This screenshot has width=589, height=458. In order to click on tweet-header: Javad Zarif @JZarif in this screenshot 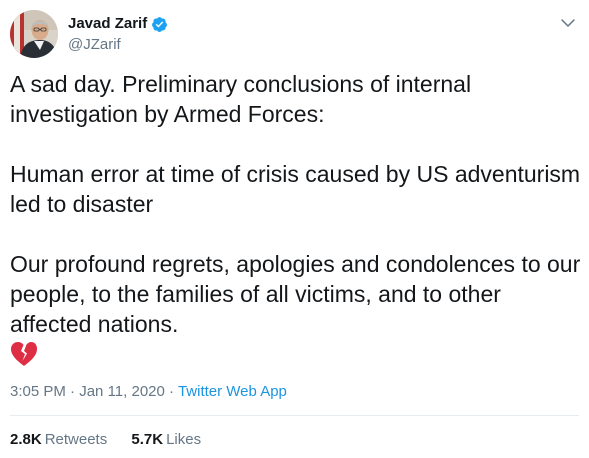, I will do `click(294, 36)`.